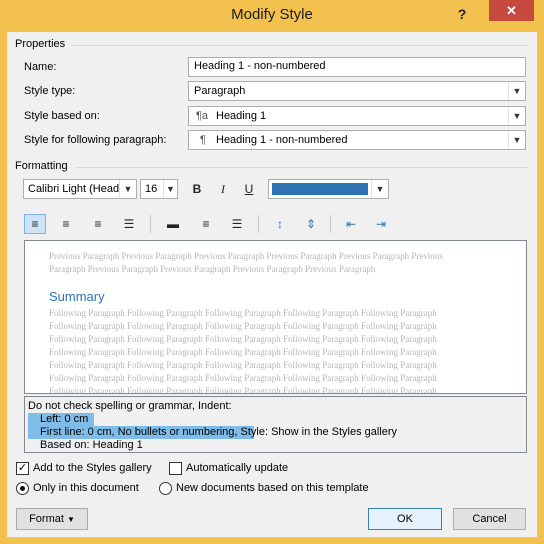 This screenshot has width=544, height=544. Describe the element at coordinates (151, 189) in the screenshot. I see `font-size-value: 16` at that location.